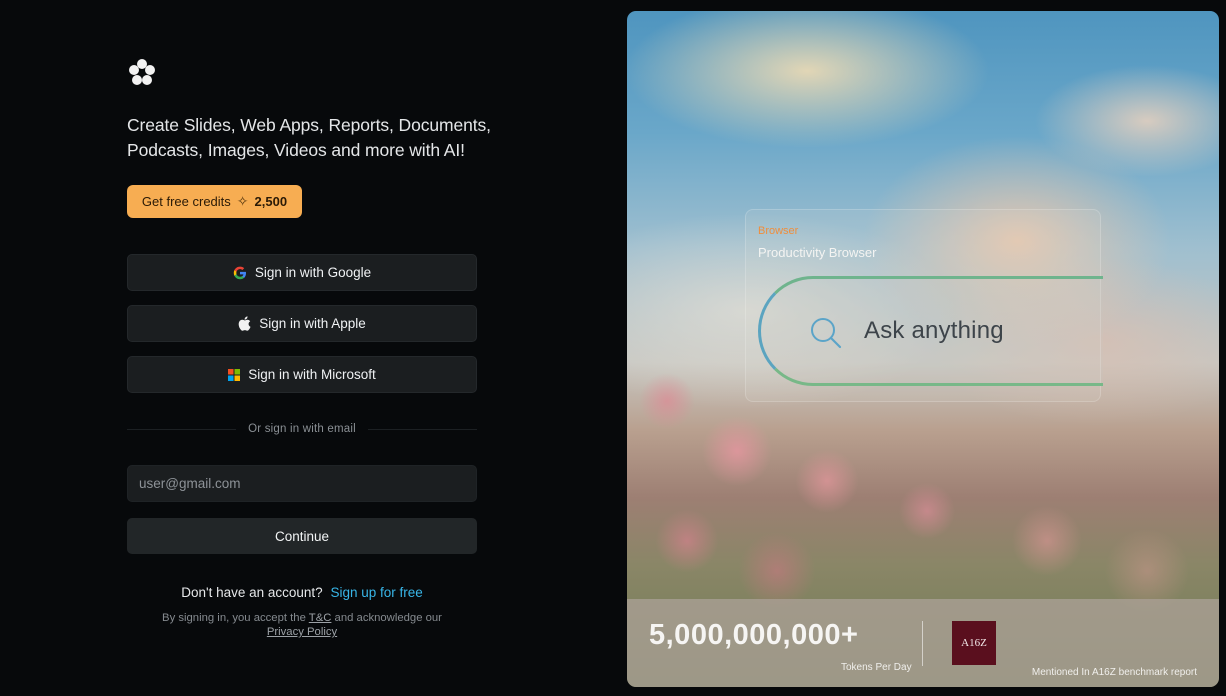  What do you see at coordinates (142, 72) in the screenshot?
I see `flower-logo-icon` at bounding box center [142, 72].